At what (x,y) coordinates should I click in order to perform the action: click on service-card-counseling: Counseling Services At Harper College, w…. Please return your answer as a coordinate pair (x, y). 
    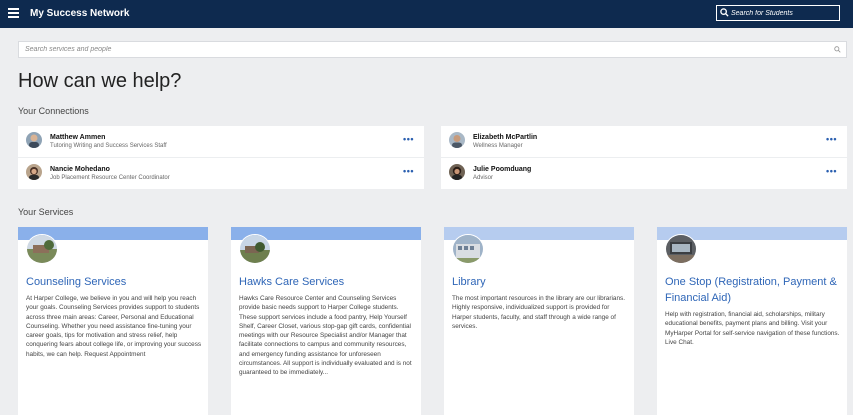
    Looking at the image, I should click on (113, 321).